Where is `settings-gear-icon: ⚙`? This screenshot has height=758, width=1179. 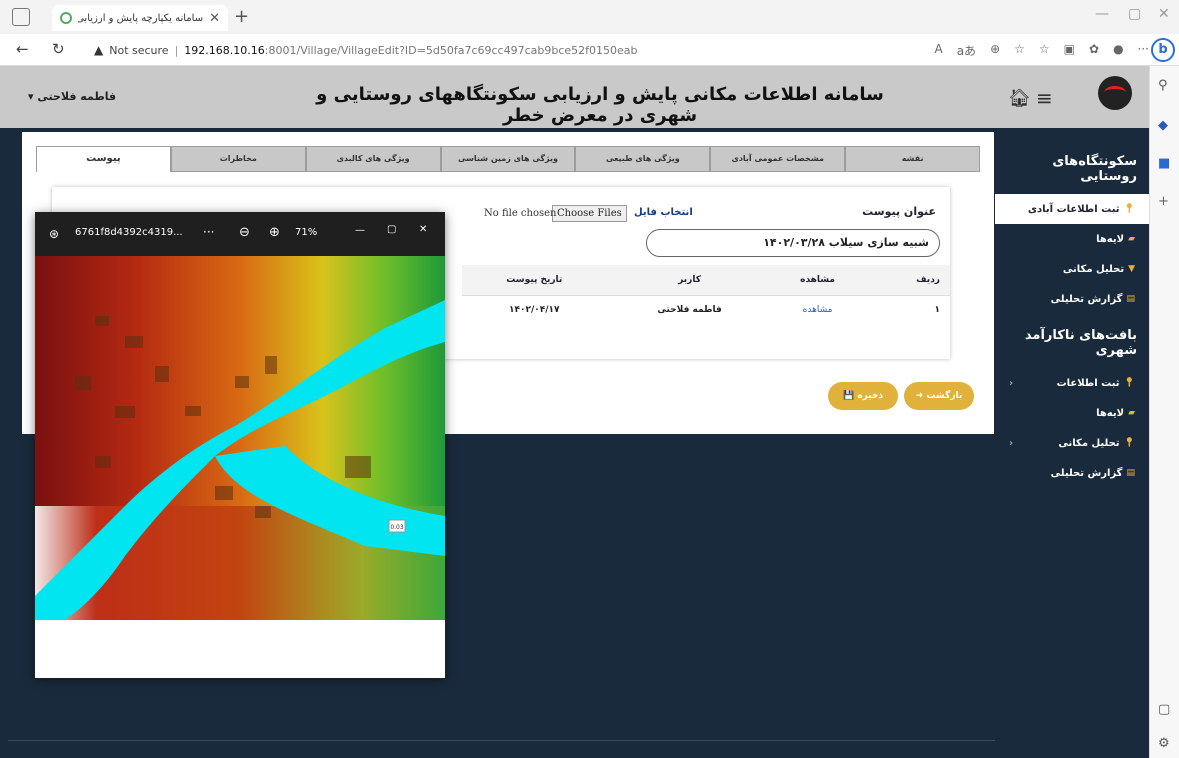
settings-gear-icon: ⚙ is located at coordinates (1164, 743).